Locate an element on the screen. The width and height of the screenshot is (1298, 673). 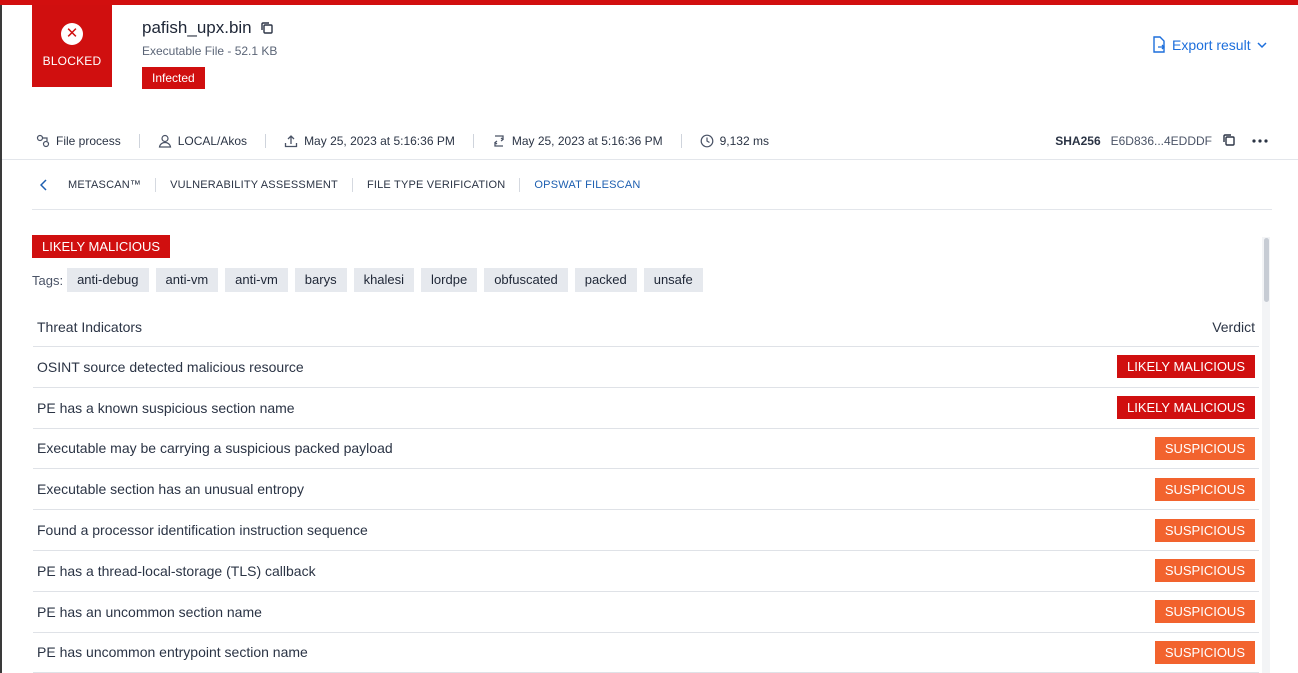
file-name: pafish_upx.bin is located at coordinates (208, 28).